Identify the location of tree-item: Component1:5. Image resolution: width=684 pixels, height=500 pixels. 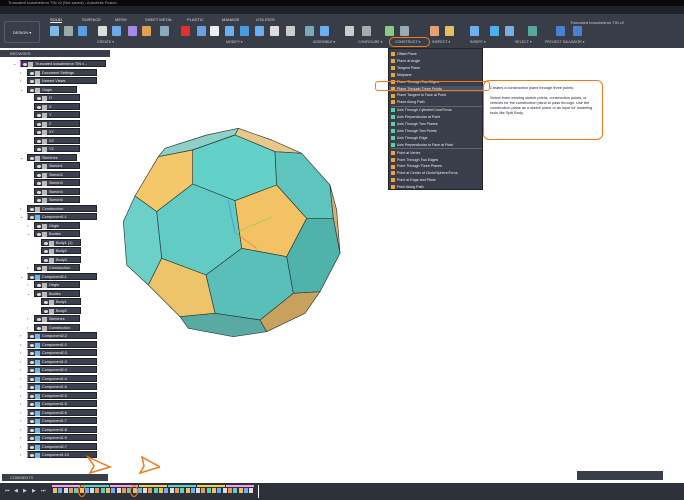
(62, 386).